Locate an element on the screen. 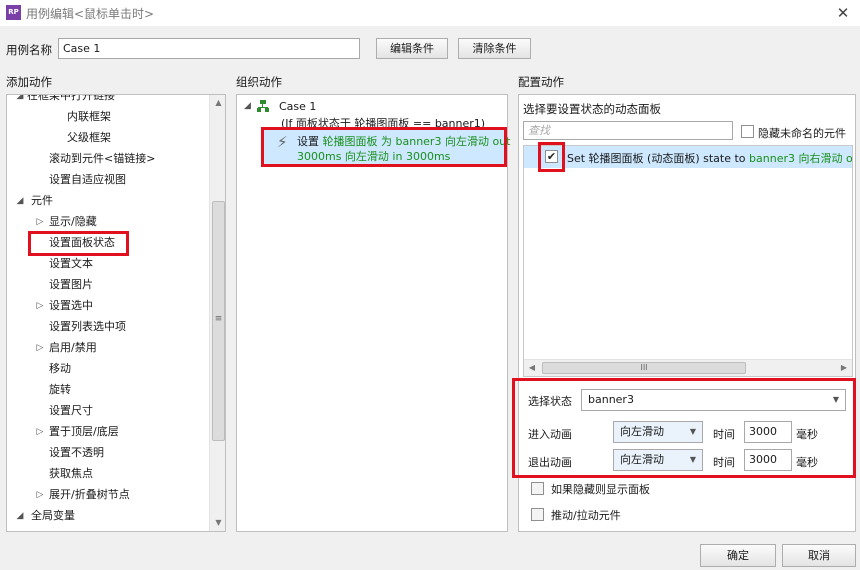  show-if-hidden-label: 如果隐藏则显示面板 is located at coordinates (600, 489).